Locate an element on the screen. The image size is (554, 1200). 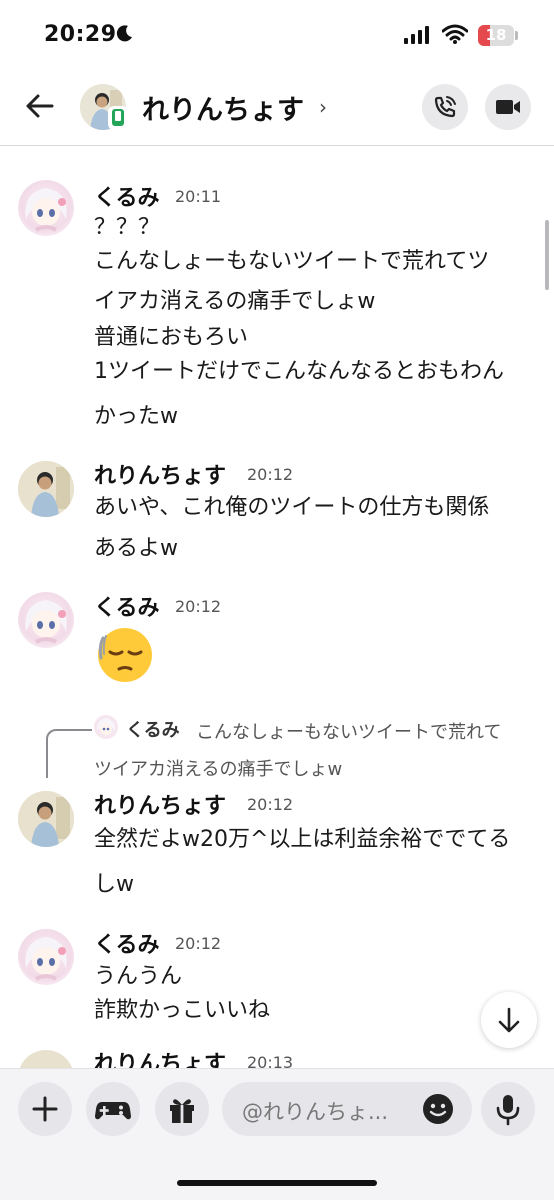
emoji-picker-icon is located at coordinates (438, 1109).